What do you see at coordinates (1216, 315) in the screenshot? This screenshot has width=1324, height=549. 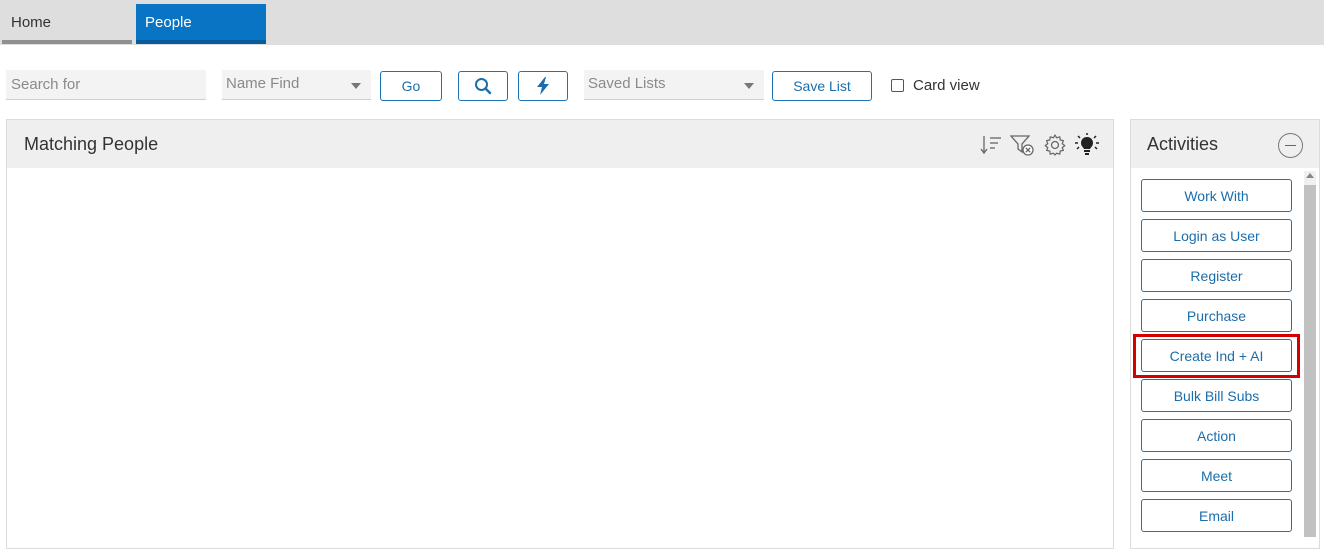 I see `purchase-button: Purchase` at bounding box center [1216, 315].